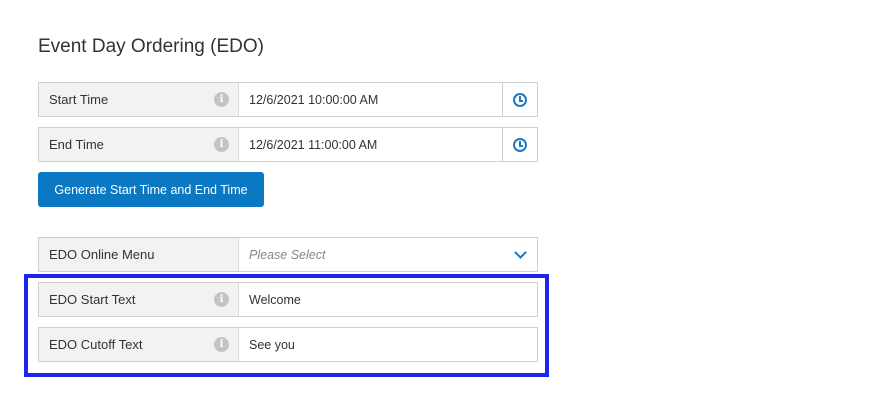 The height and width of the screenshot is (397, 872). Describe the element at coordinates (370, 144) in the screenshot. I see `end-time-input: 12/6/2021 11:00:00 AM` at that location.